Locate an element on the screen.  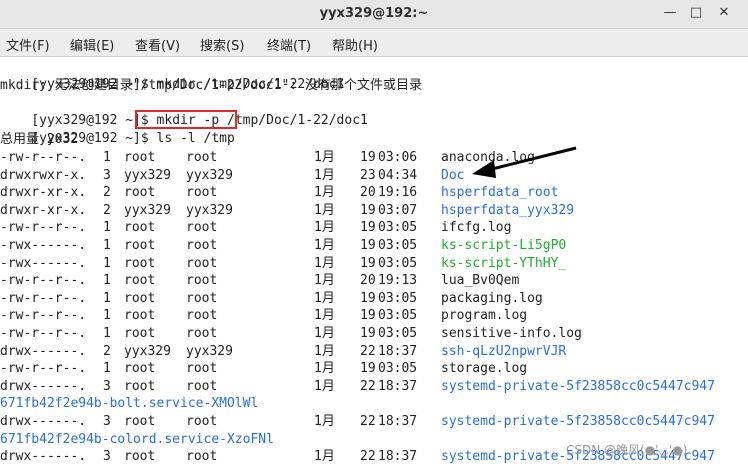
file-name: ks-script-Li5gP0 is located at coordinates (503, 245).